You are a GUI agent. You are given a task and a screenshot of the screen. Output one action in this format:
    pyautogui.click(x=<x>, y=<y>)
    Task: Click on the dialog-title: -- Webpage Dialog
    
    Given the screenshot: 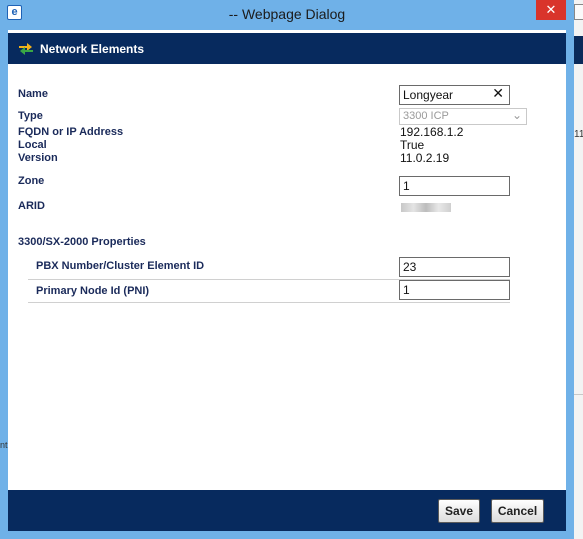 What is the action you would take?
    pyautogui.click(x=287, y=14)
    